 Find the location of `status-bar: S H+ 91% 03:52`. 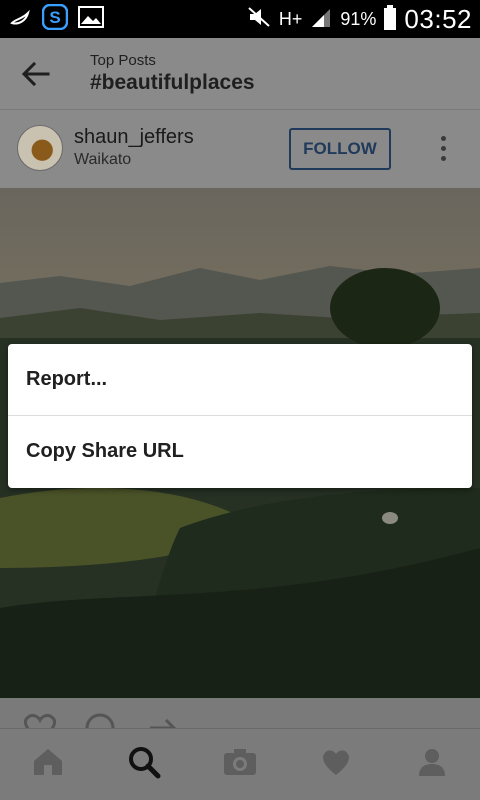

status-bar: S H+ 91% 03:52 is located at coordinates (240, 19).